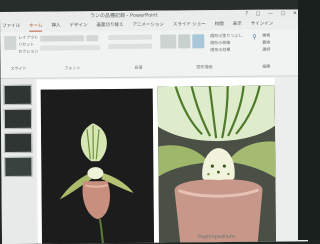 Image resolution: width=320 pixels, height=244 pixels. Describe the element at coordinates (78, 26) in the screenshot. I see `tab-design: デザイン` at that location.